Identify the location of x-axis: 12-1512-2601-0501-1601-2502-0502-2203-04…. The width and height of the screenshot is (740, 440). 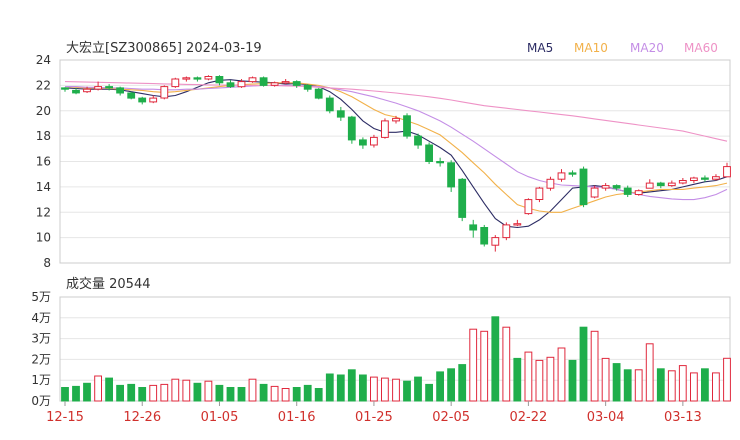
(374, 413).